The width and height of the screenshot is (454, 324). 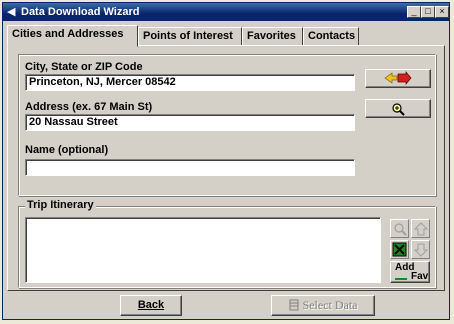 I want to click on name-label: Name (optional), so click(x=67, y=150).